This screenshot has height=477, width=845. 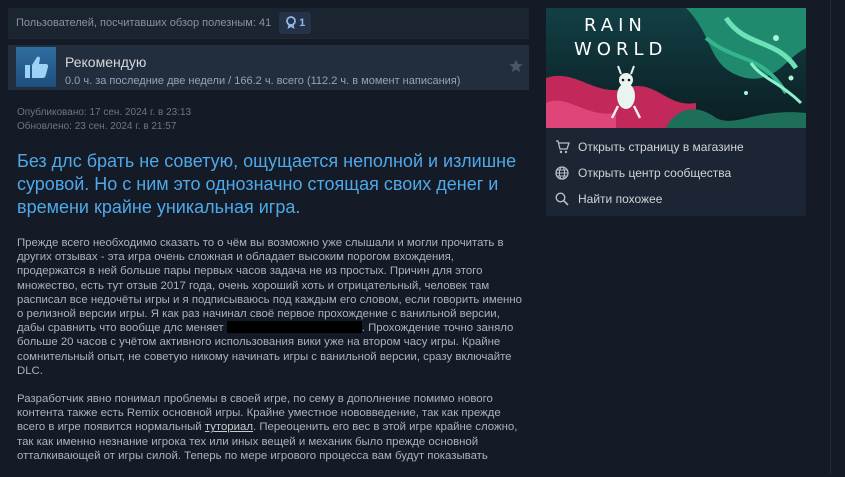 What do you see at coordinates (615, 25) in the screenshot?
I see `logo-line-1: RAIN` at bounding box center [615, 25].